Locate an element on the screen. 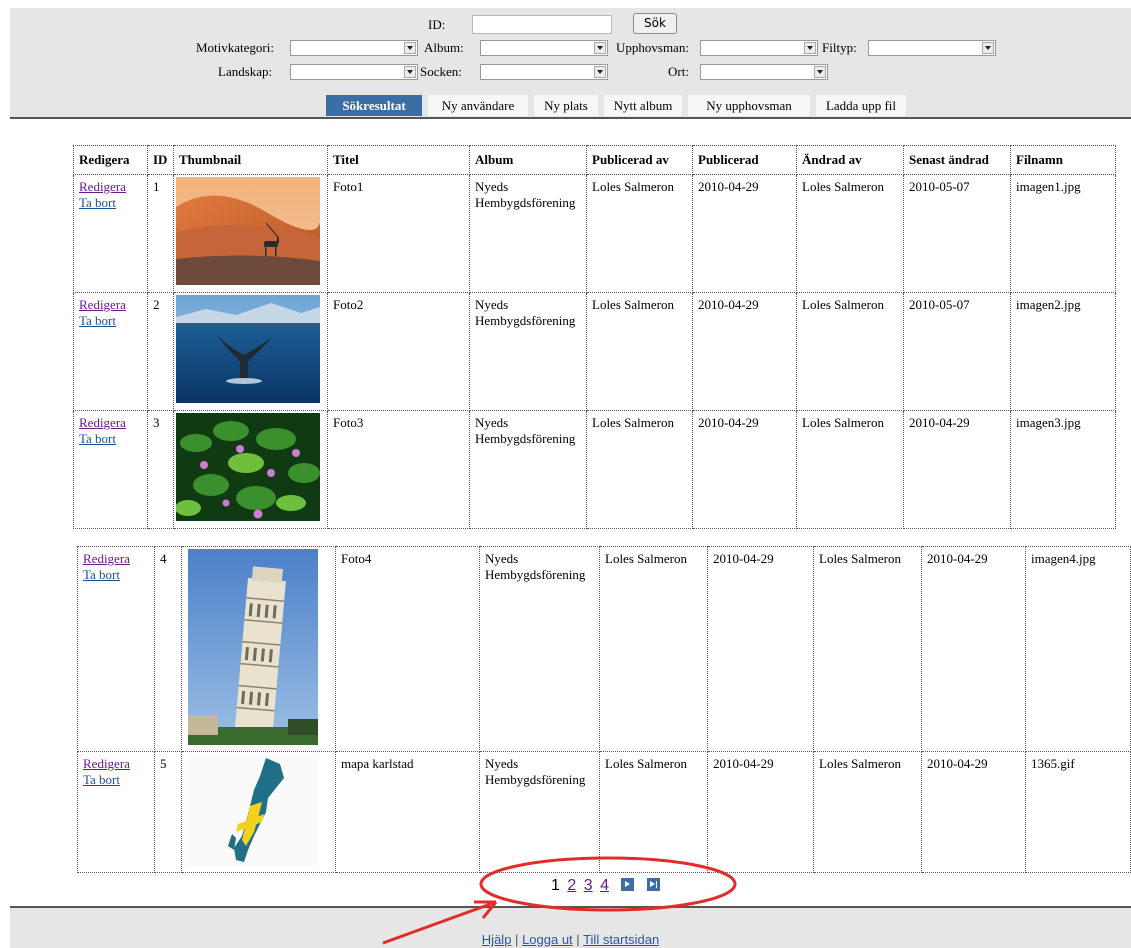 This screenshot has width=1131, height=948. sweden-map-thumbnail is located at coordinates (253, 810).